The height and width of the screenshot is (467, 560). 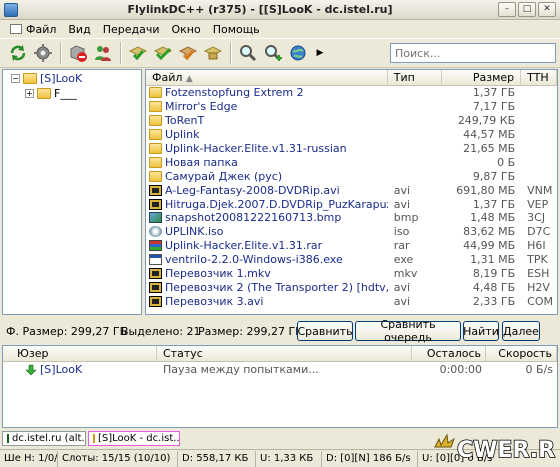 I want to click on column-tth: TTH, so click(x=539, y=77).